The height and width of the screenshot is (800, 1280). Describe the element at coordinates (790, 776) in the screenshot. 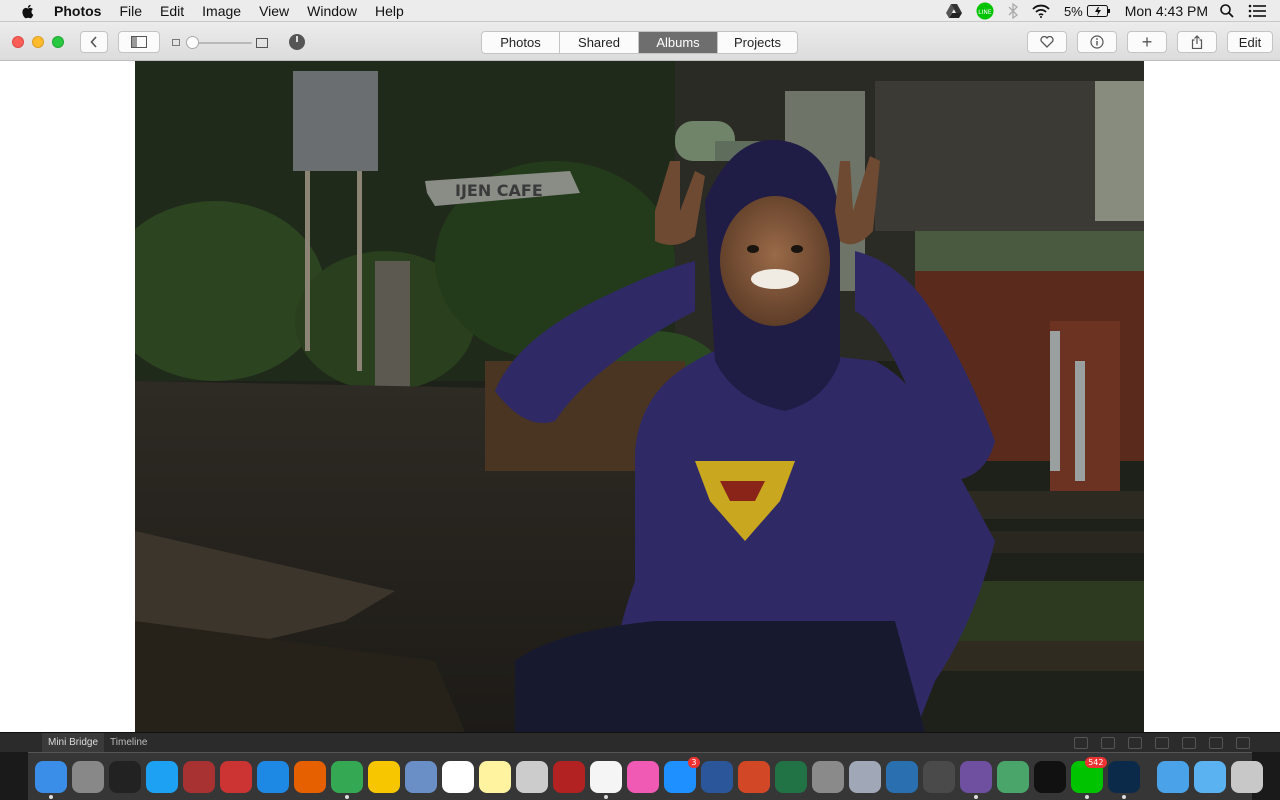

I see `excel-icon` at that location.